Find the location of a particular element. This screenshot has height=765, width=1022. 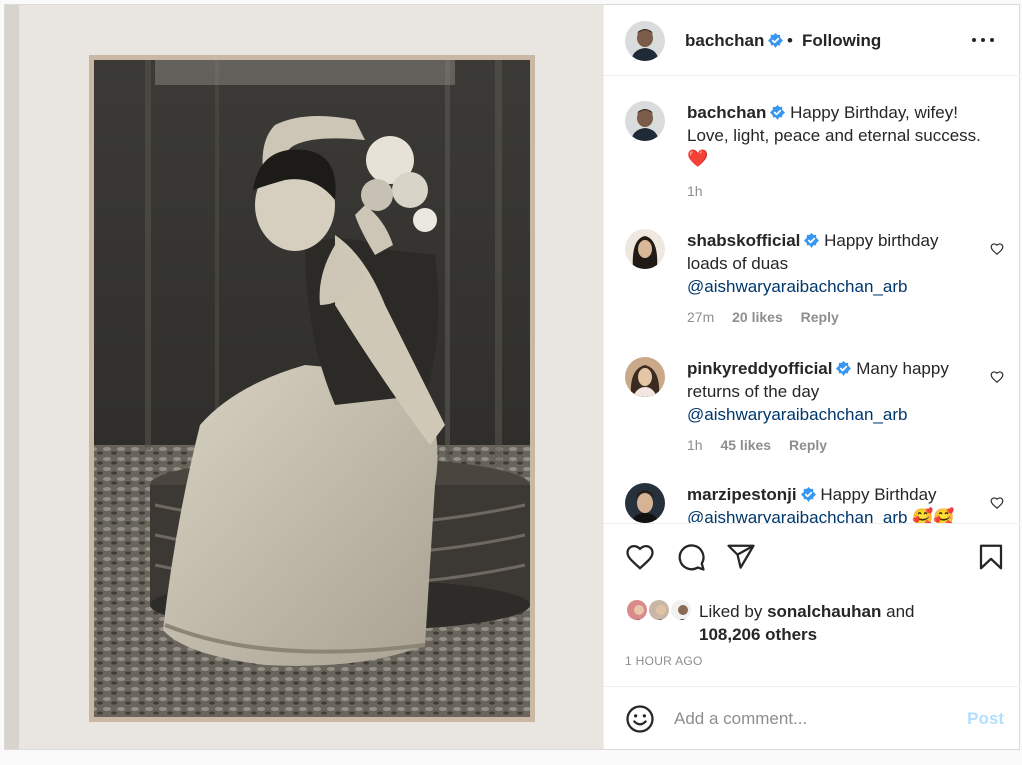

comment-icon is located at coordinates (691, 557).